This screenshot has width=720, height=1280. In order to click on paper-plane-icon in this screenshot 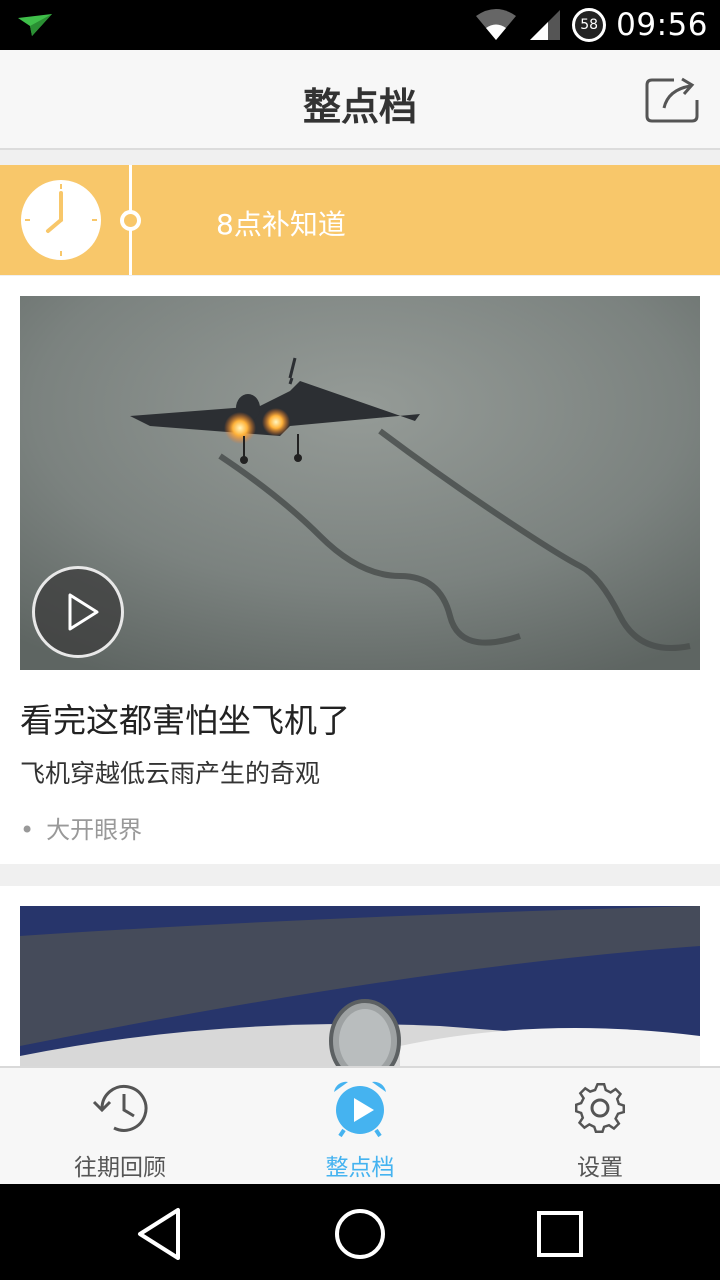, I will do `click(35, 25)`.